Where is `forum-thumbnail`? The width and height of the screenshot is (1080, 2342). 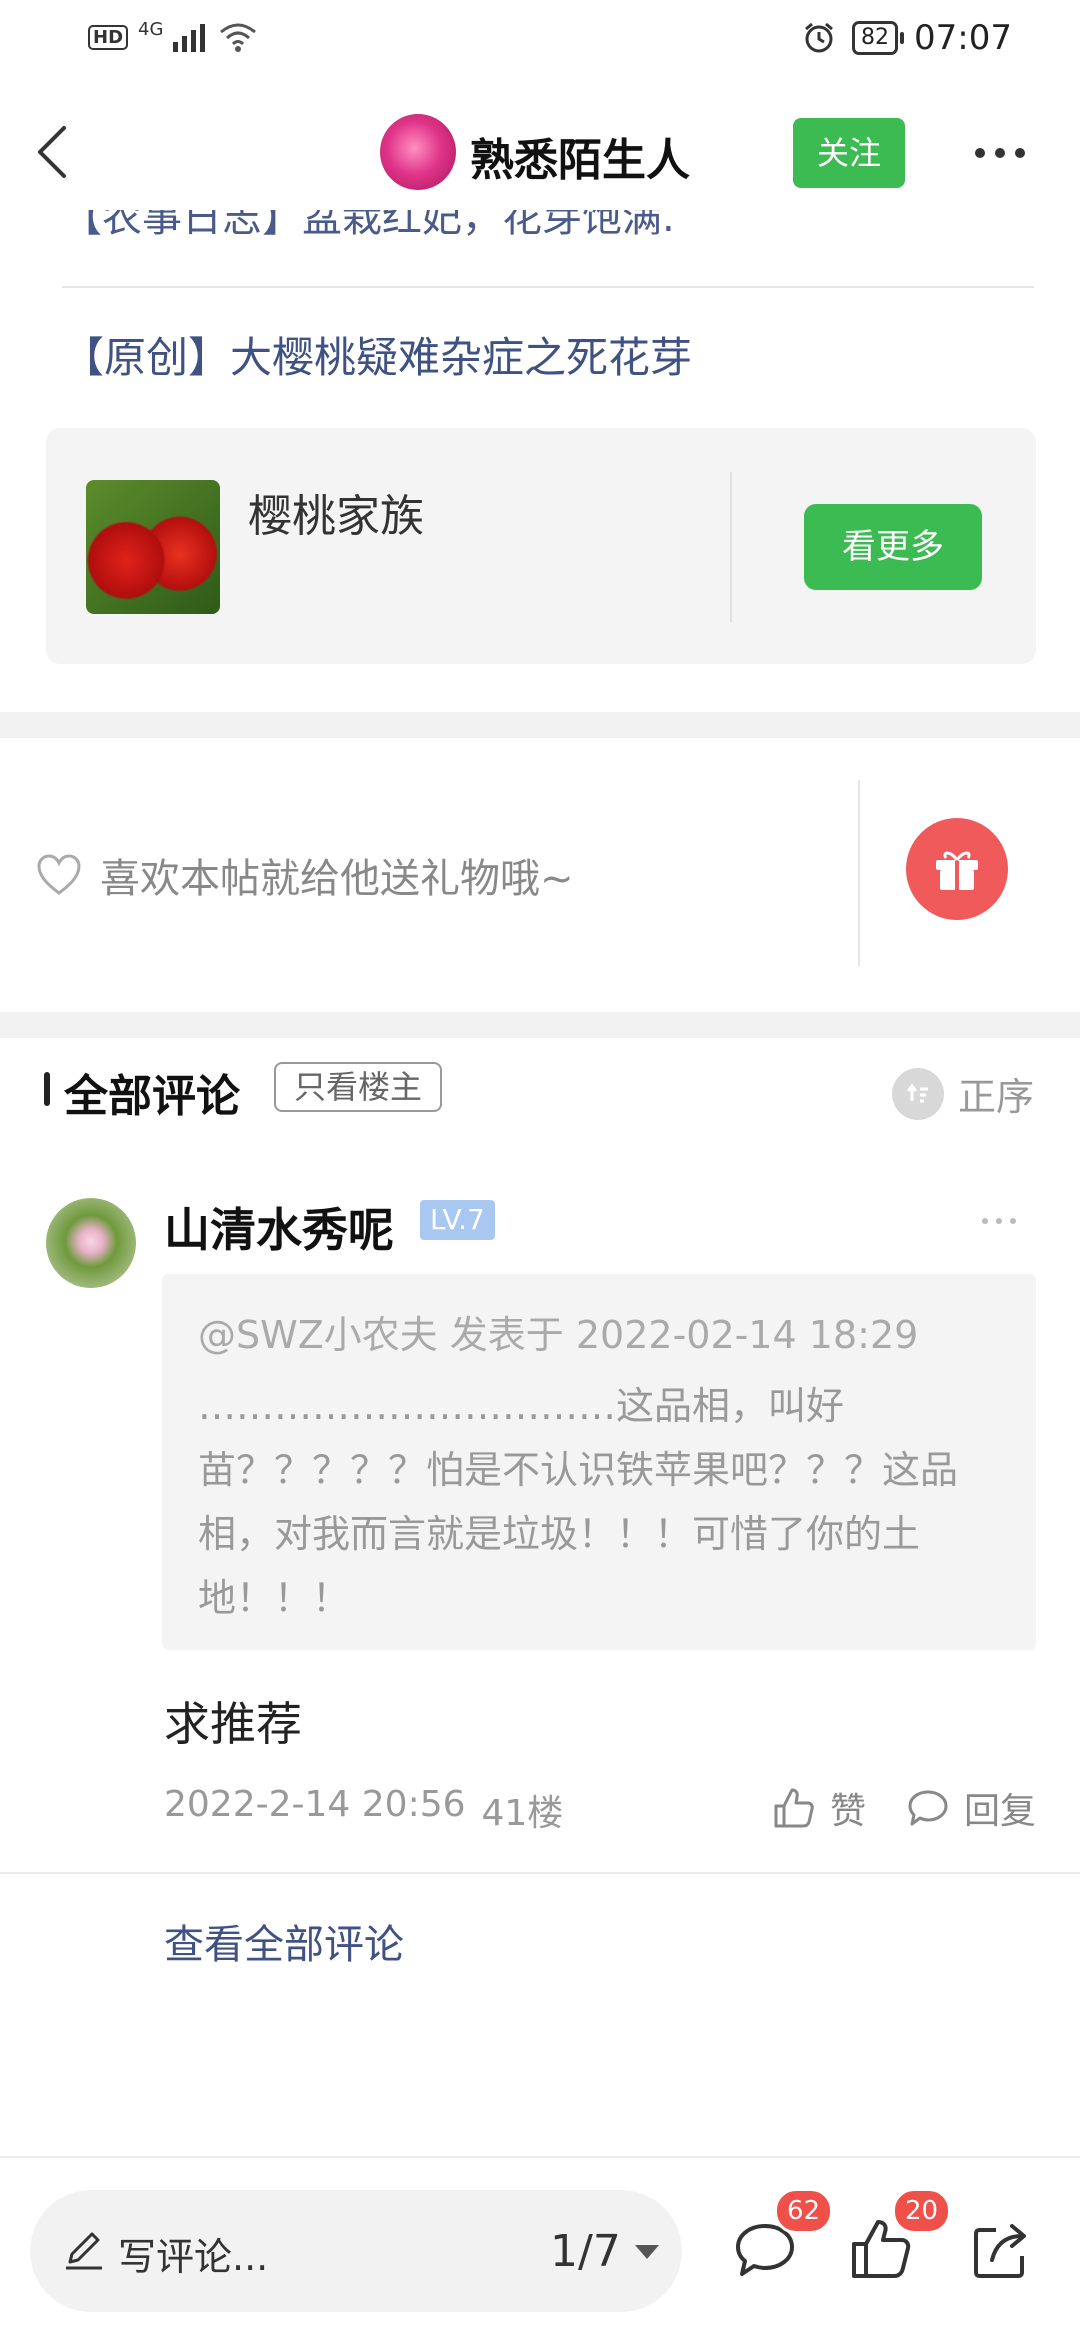 forum-thumbnail is located at coordinates (153, 547).